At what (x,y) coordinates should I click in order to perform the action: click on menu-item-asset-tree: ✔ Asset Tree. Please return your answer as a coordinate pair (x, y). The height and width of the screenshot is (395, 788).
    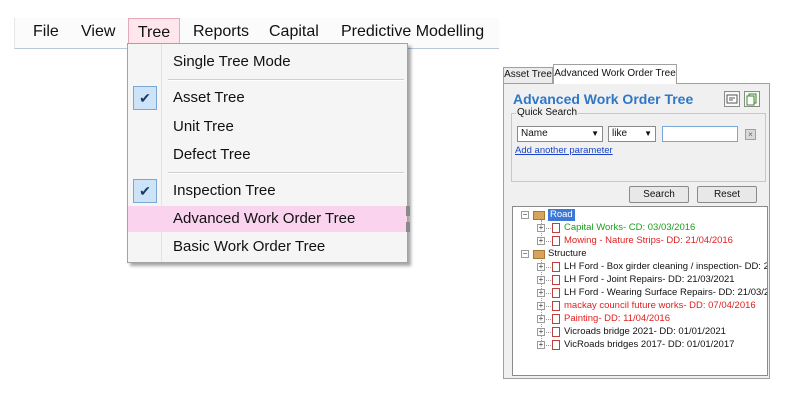
    Looking at the image, I should click on (267, 98).